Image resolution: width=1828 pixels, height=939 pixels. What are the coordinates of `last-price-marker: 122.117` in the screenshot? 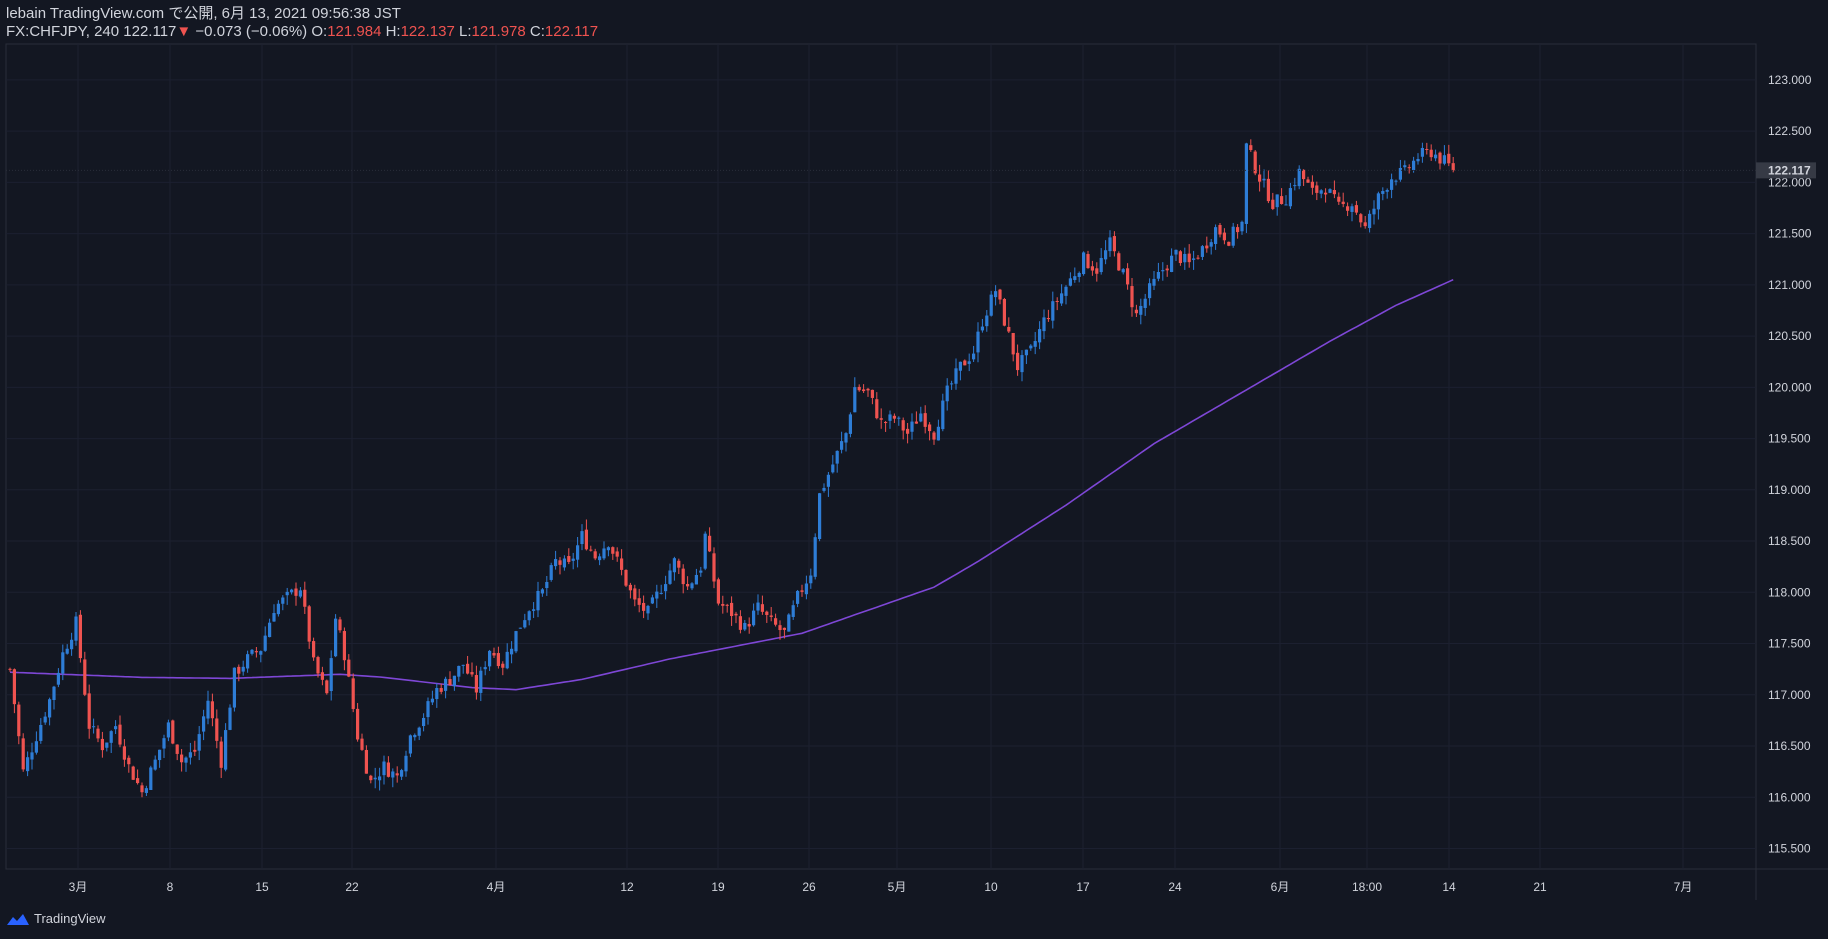 It's located at (911, 170).